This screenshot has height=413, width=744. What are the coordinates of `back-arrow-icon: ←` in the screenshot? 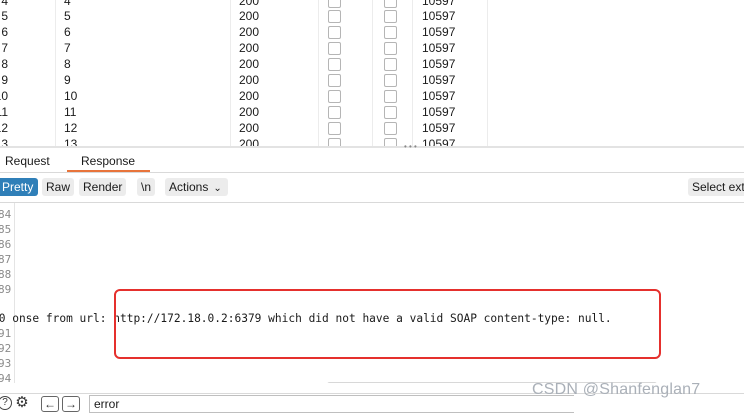 It's located at (50, 404).